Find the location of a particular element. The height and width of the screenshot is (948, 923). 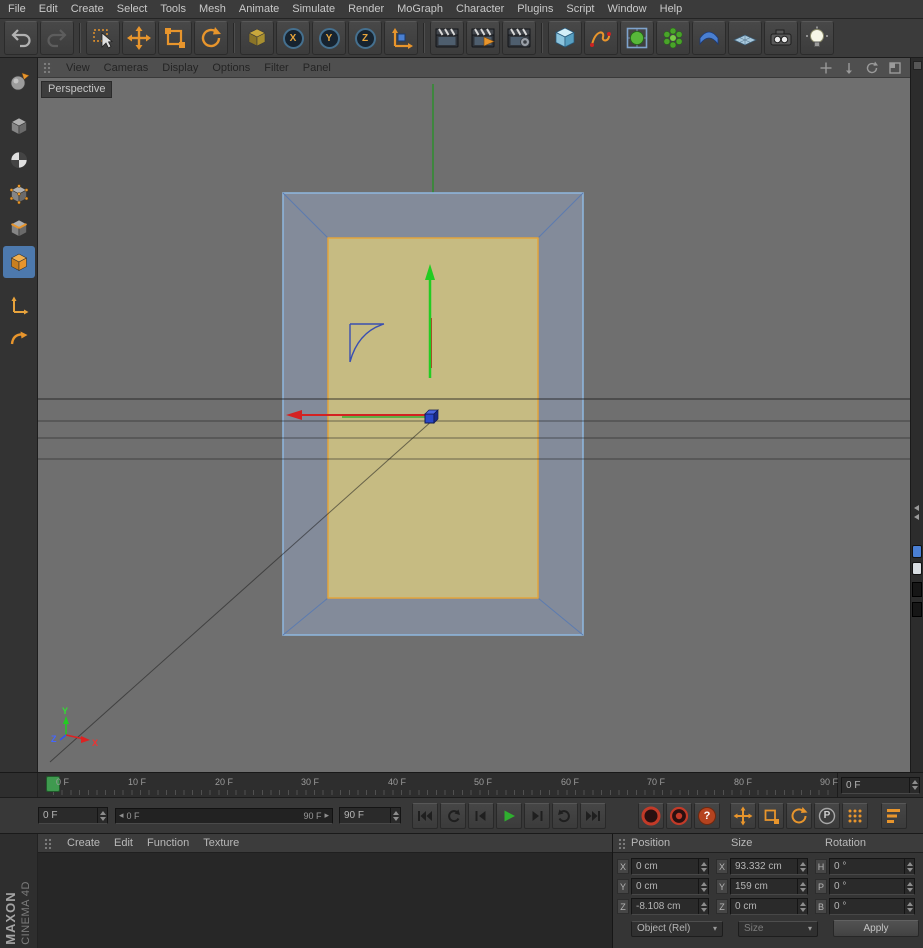

rotate-view-button is located at coordinates (872, 68).